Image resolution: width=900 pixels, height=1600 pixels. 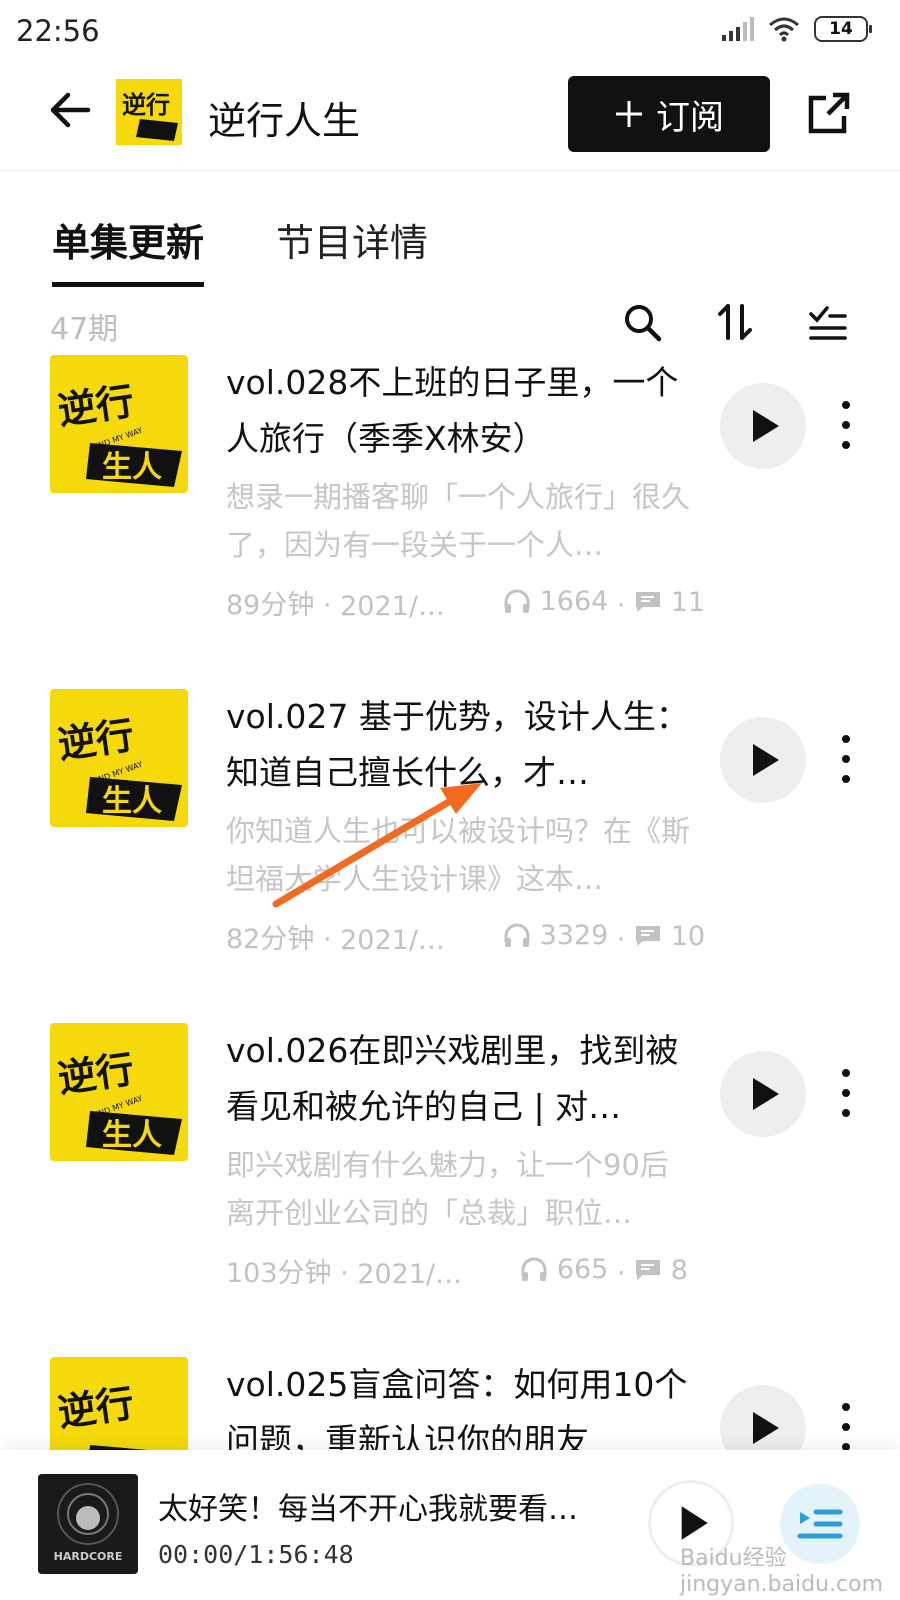 What do you see at coordinates (146, 105) in the screenshot?
I see `svg-text: 逆行` at bounding box center [146, 105].